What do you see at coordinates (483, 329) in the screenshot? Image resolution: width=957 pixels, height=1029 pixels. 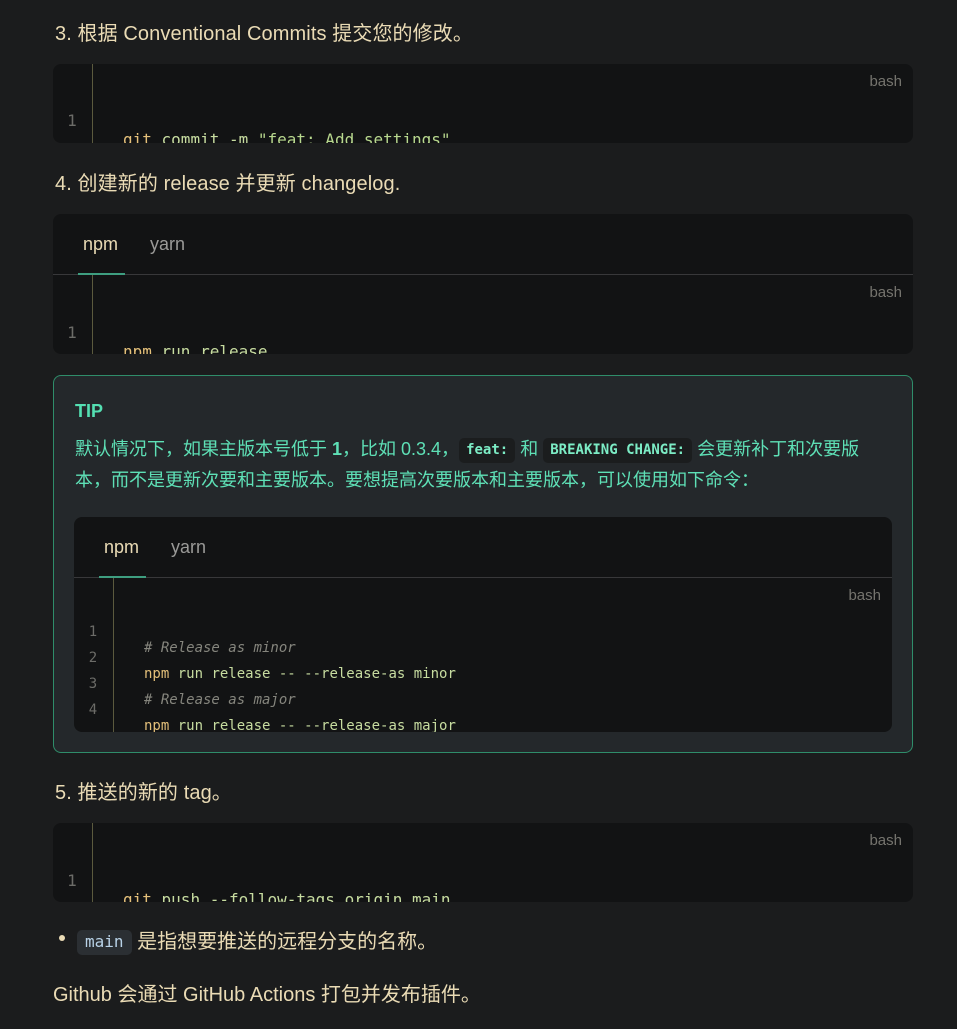 I see `code-line: 1 npm run release` at bounding box center [483, 329].